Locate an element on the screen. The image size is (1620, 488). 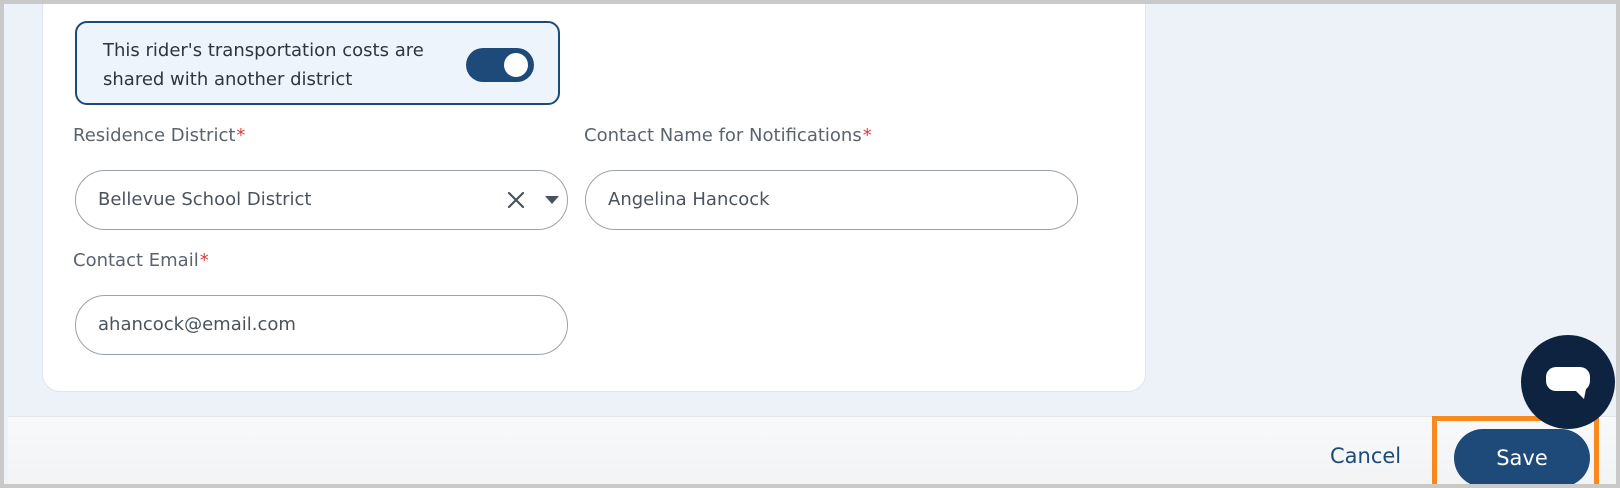
close-icon is located at coordinates (516, 200).